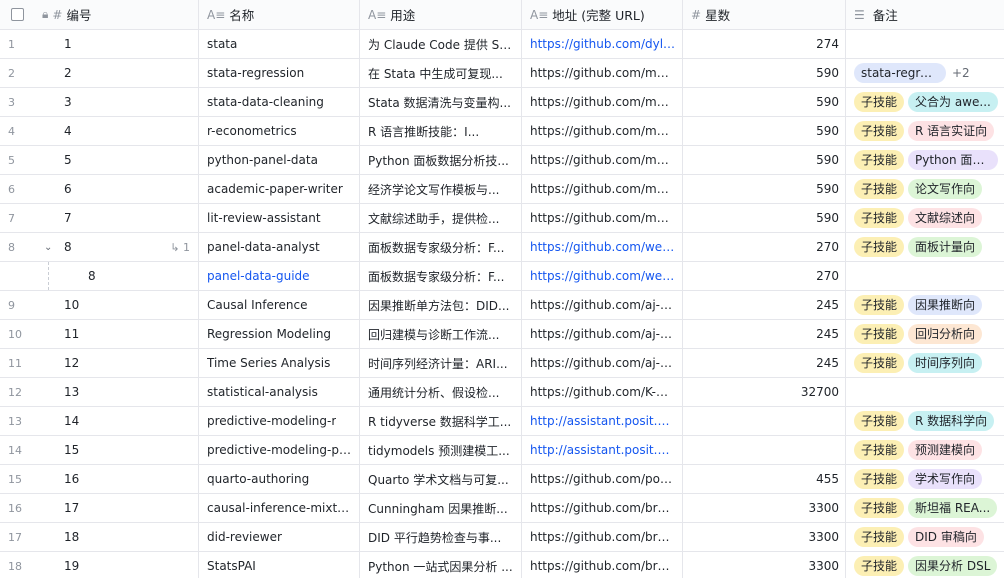 The image size is (1004, 578). What do you see at coordinates (99, 565) in the screenshot?
I see `cell-num: 18 19` at bounding box center [99, 565].